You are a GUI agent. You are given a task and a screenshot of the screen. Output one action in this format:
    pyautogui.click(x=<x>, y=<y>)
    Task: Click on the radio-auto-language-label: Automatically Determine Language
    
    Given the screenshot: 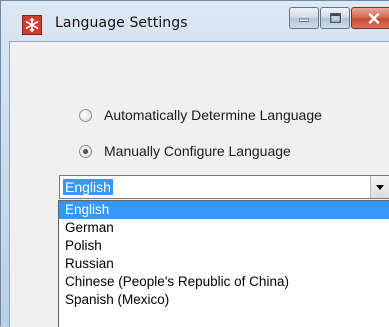 What is the action you would take?
    pyautogui.click(x=213, y=115)
    